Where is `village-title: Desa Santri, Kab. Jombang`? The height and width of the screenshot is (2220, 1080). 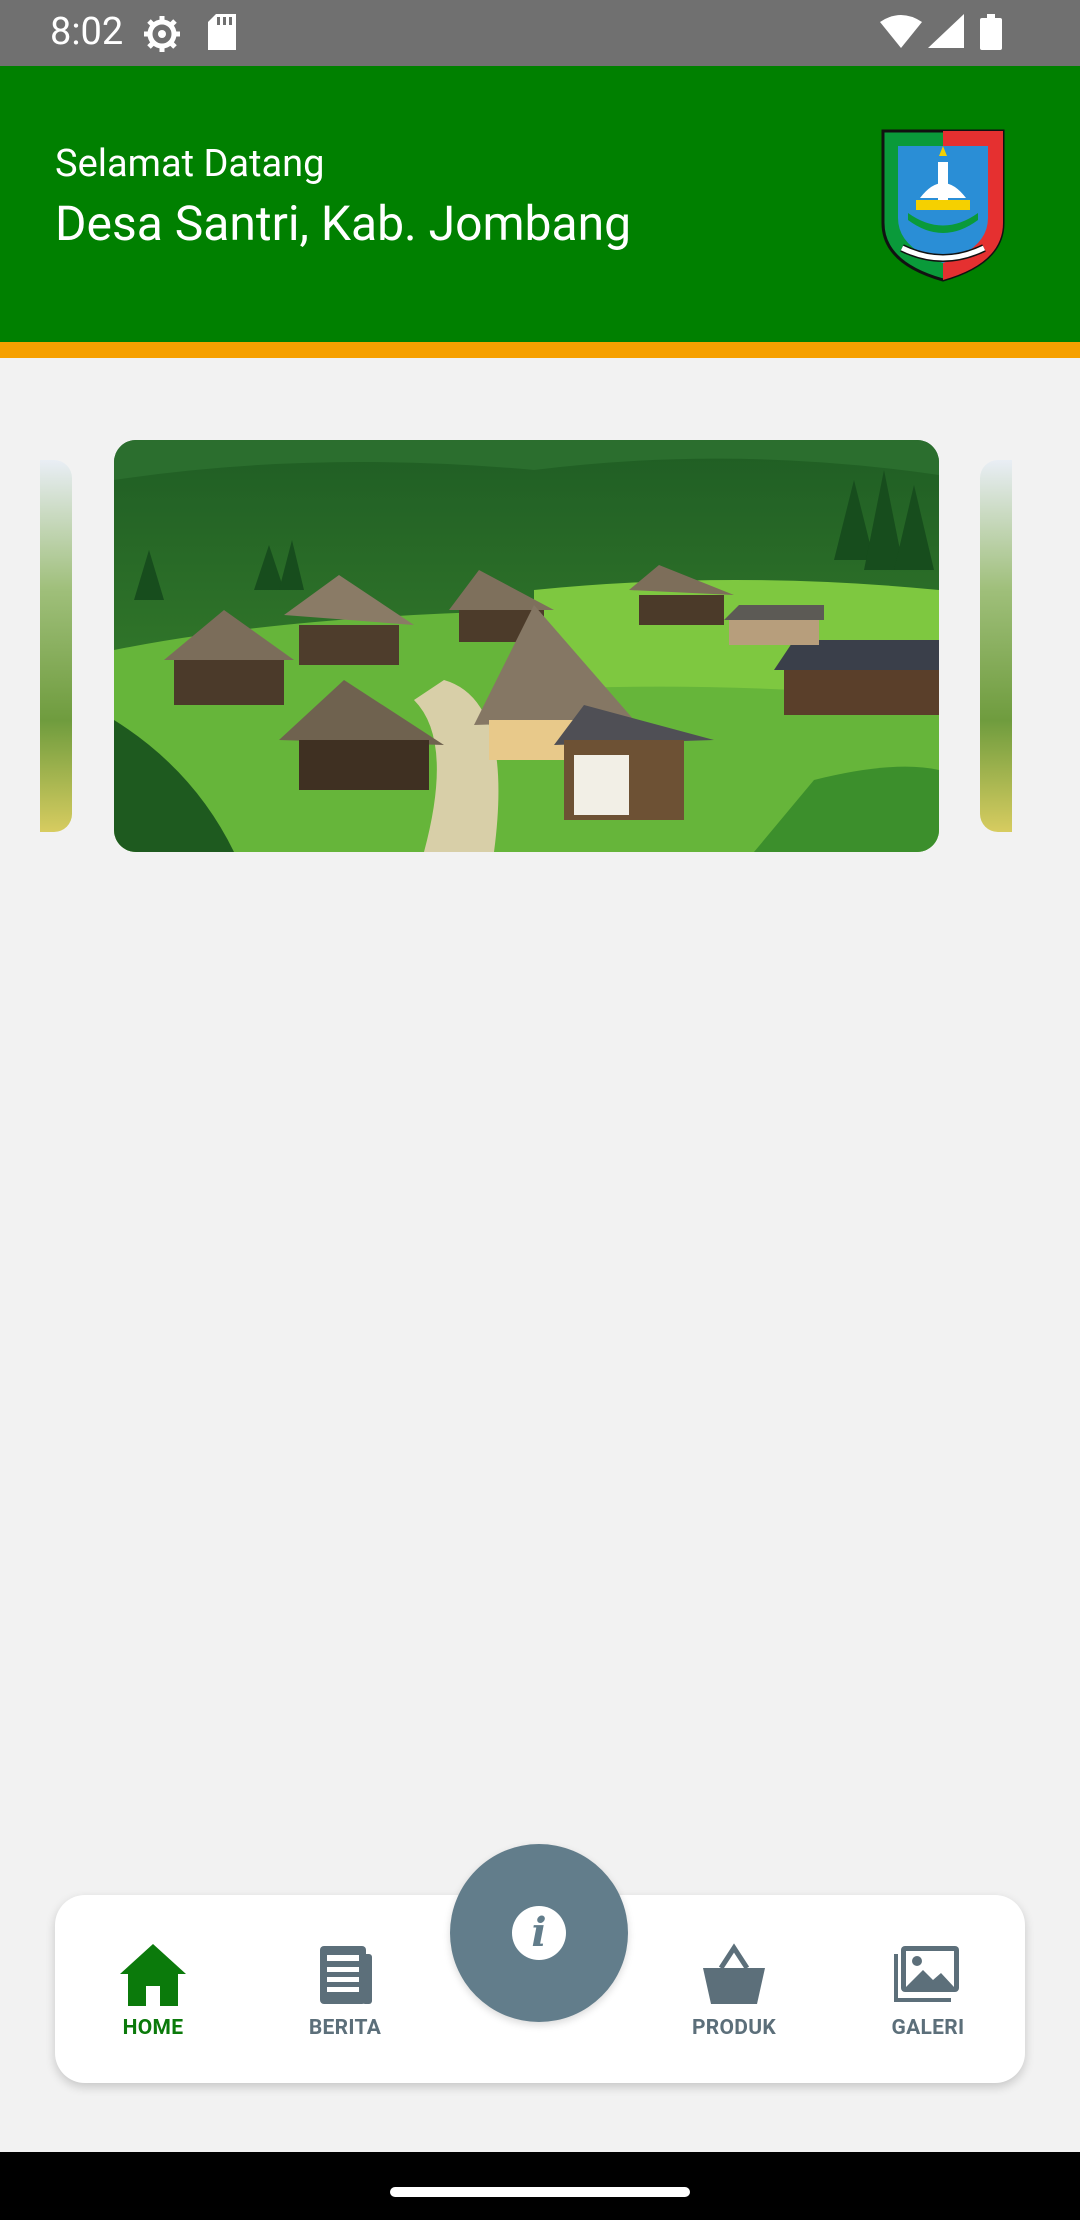
village-title: Desa Santri, Kab. Jombang is located at coordinates (343, 223).